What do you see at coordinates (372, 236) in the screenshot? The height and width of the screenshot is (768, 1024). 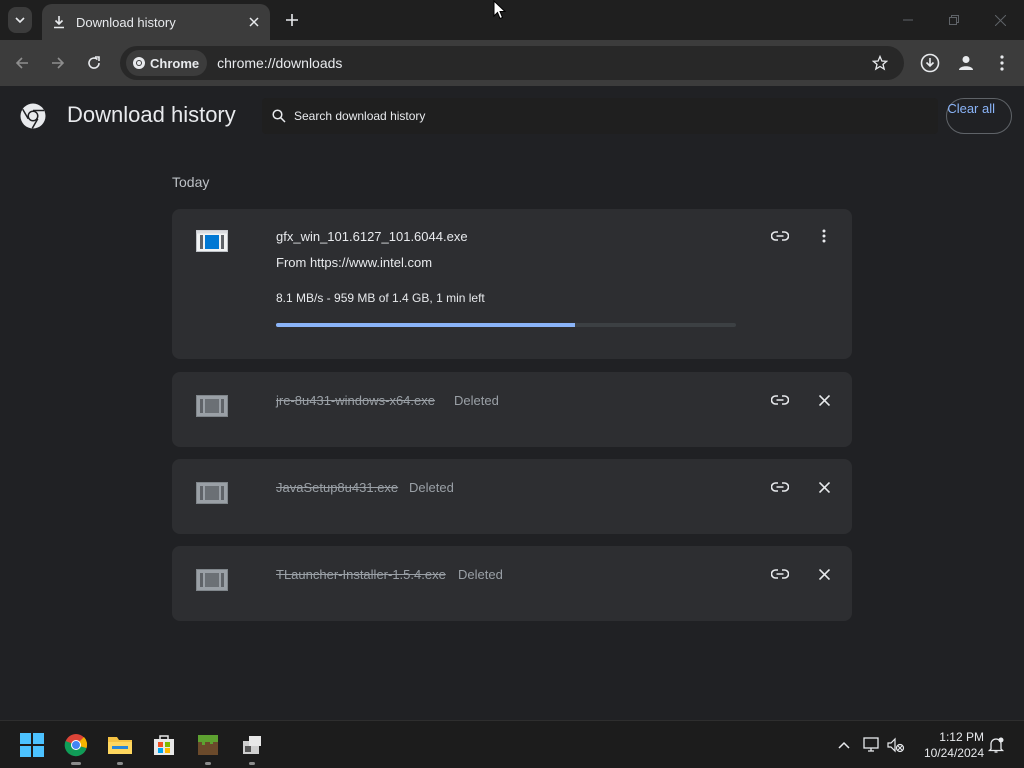 I see `file-name-link: gfx_win_101.6127_101.6044.exe` at bounding box center [372, 236].